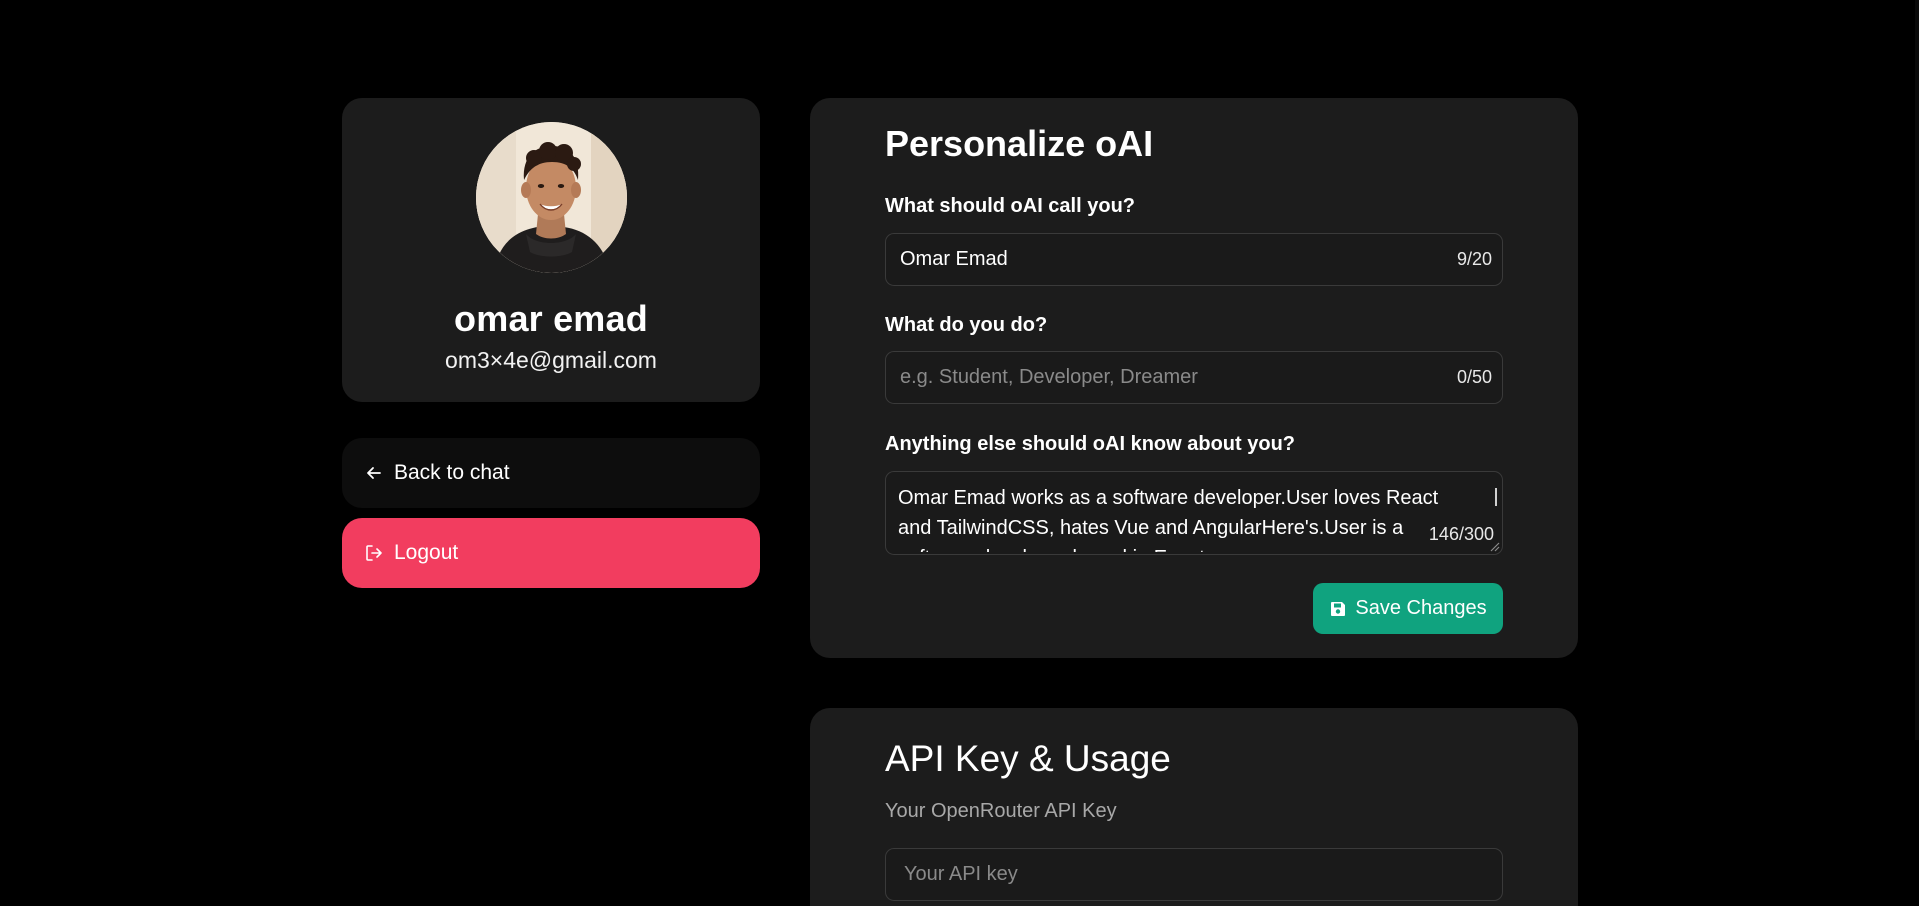 This screenshot has width=1919, height=906. I want to click on back-to-chat-button: Back to chat, so click(551, 473).